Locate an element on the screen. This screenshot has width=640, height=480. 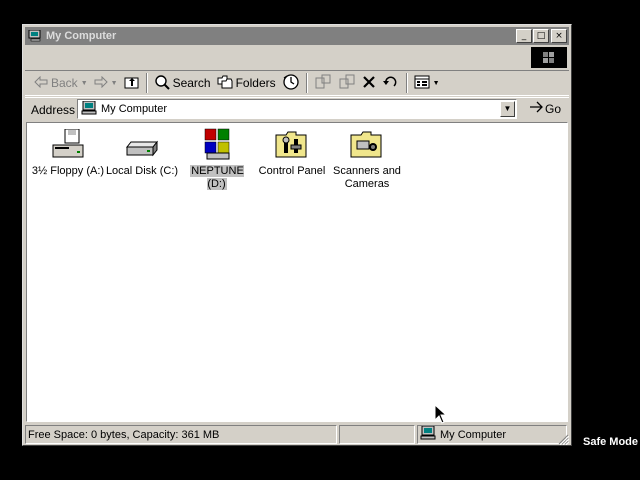
history-button is located at coordinates (291, 83).